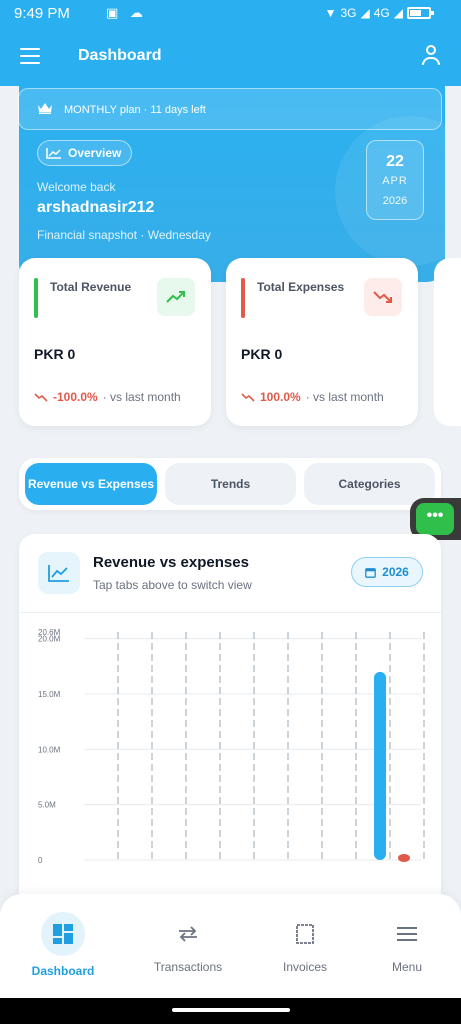 This screenshot has height=1024, width=461. I want to click on revenue-change: -100.0% · vs last month, so click(107, 397).